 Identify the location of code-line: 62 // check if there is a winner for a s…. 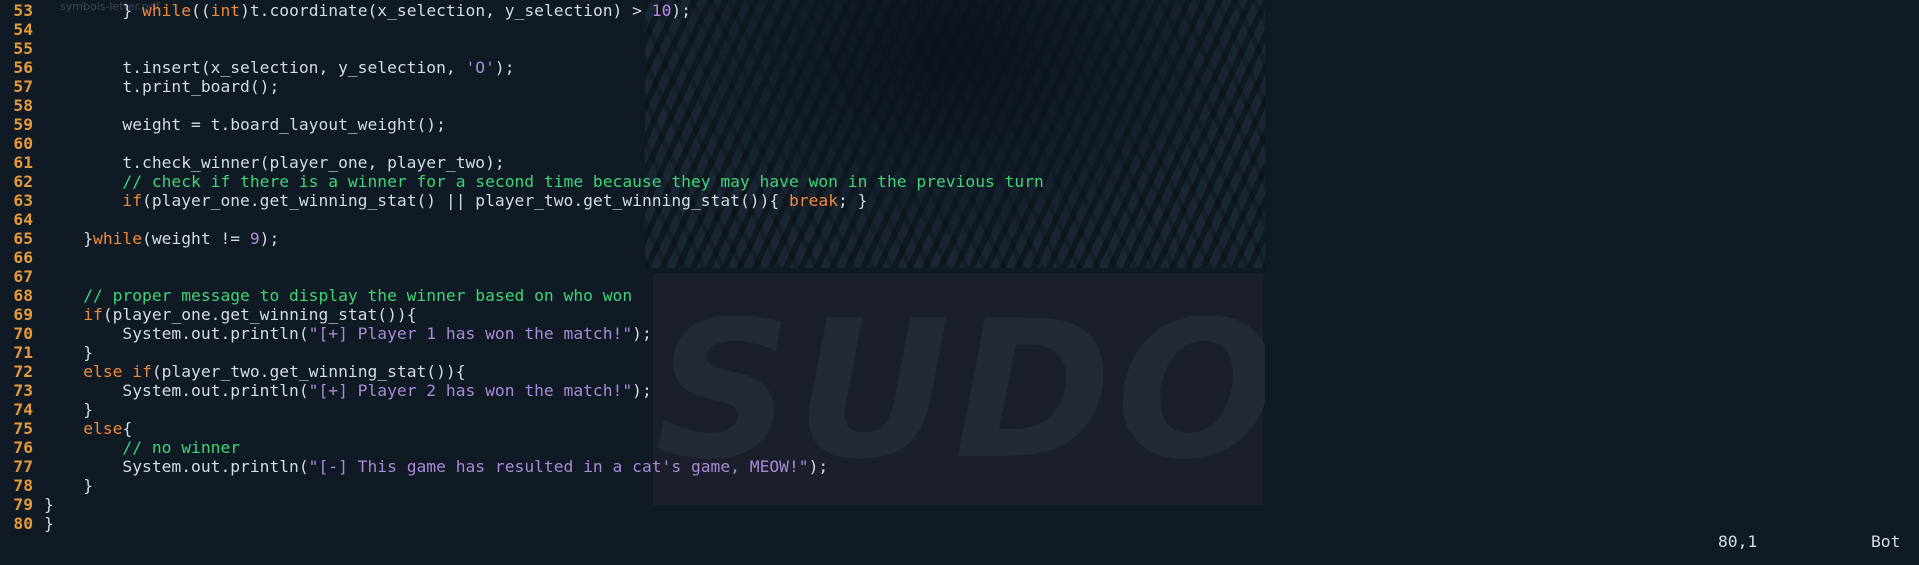
(522, 181).